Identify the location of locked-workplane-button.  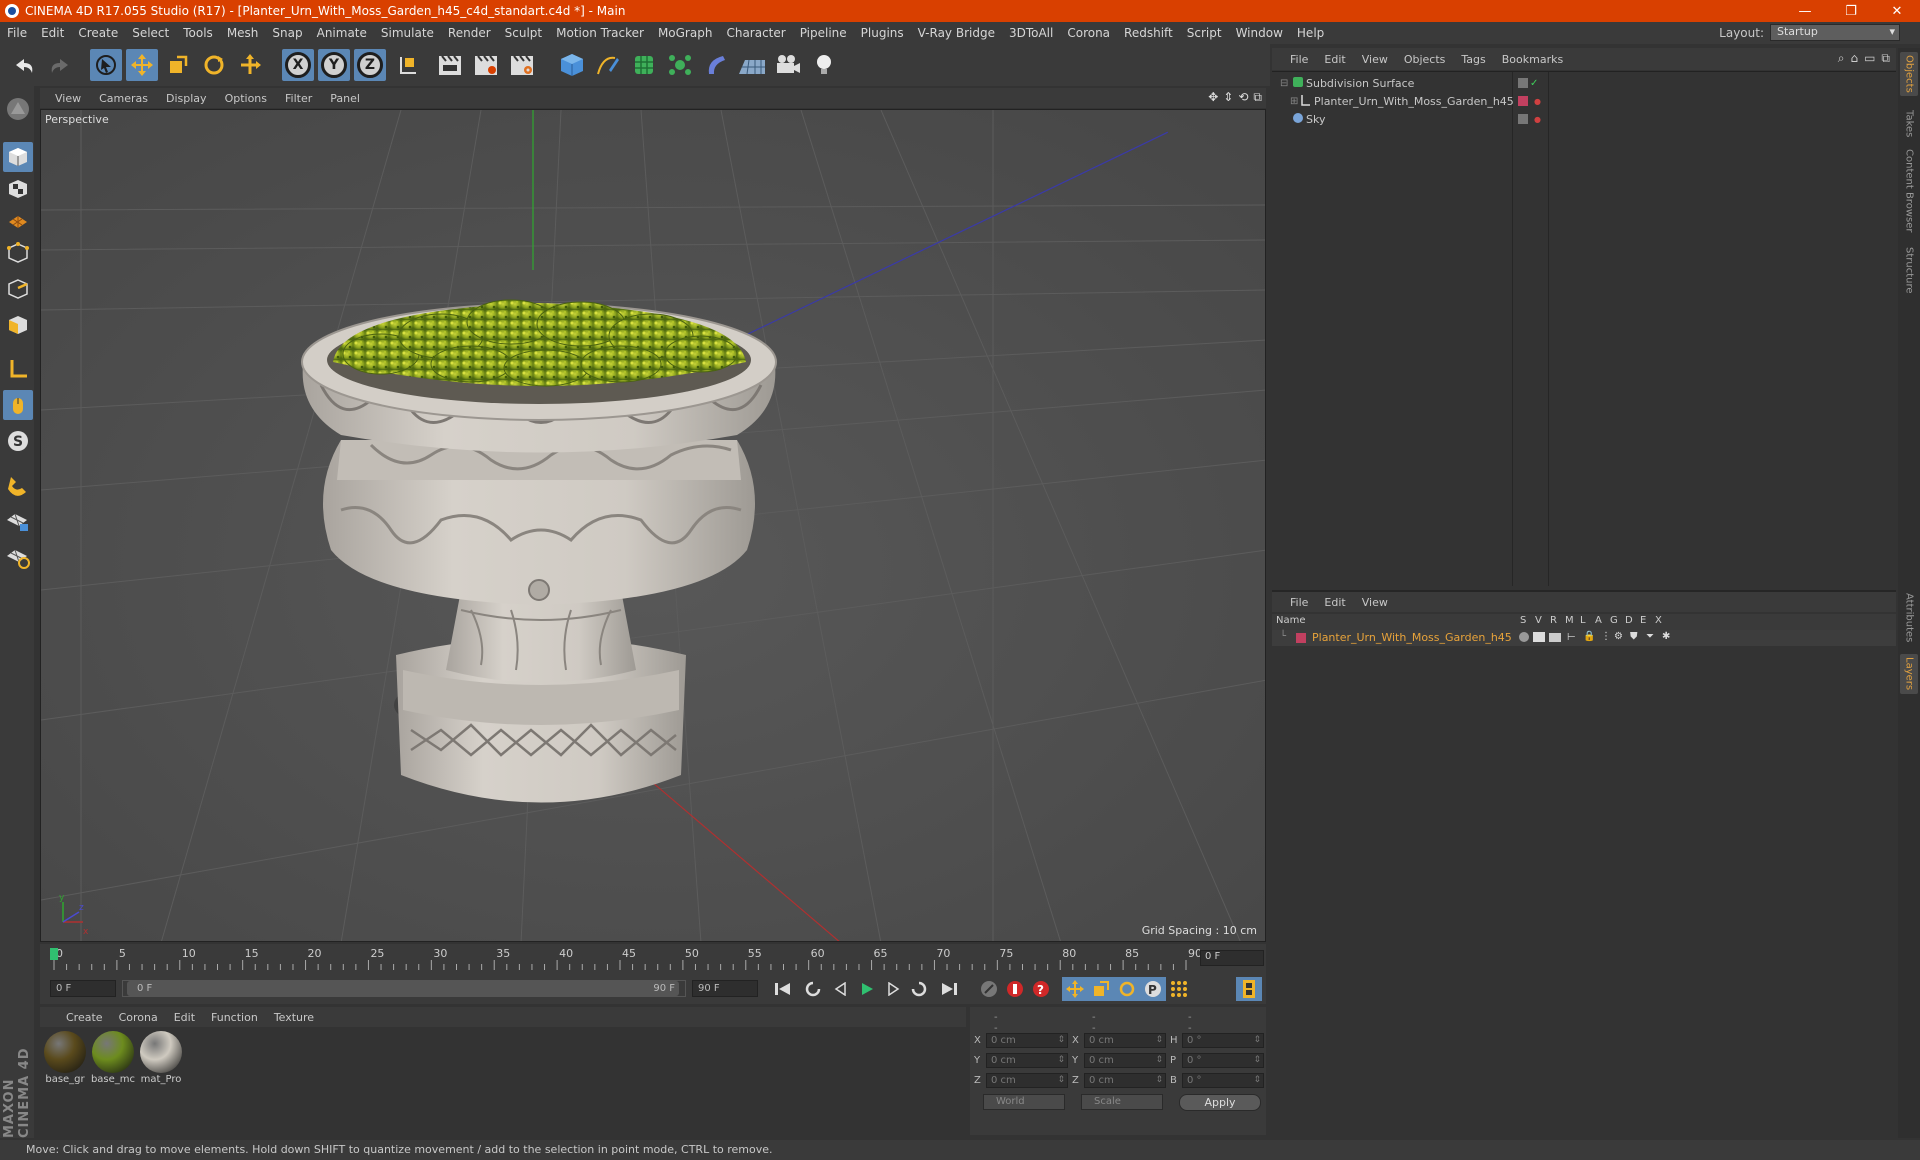
(18, 521).